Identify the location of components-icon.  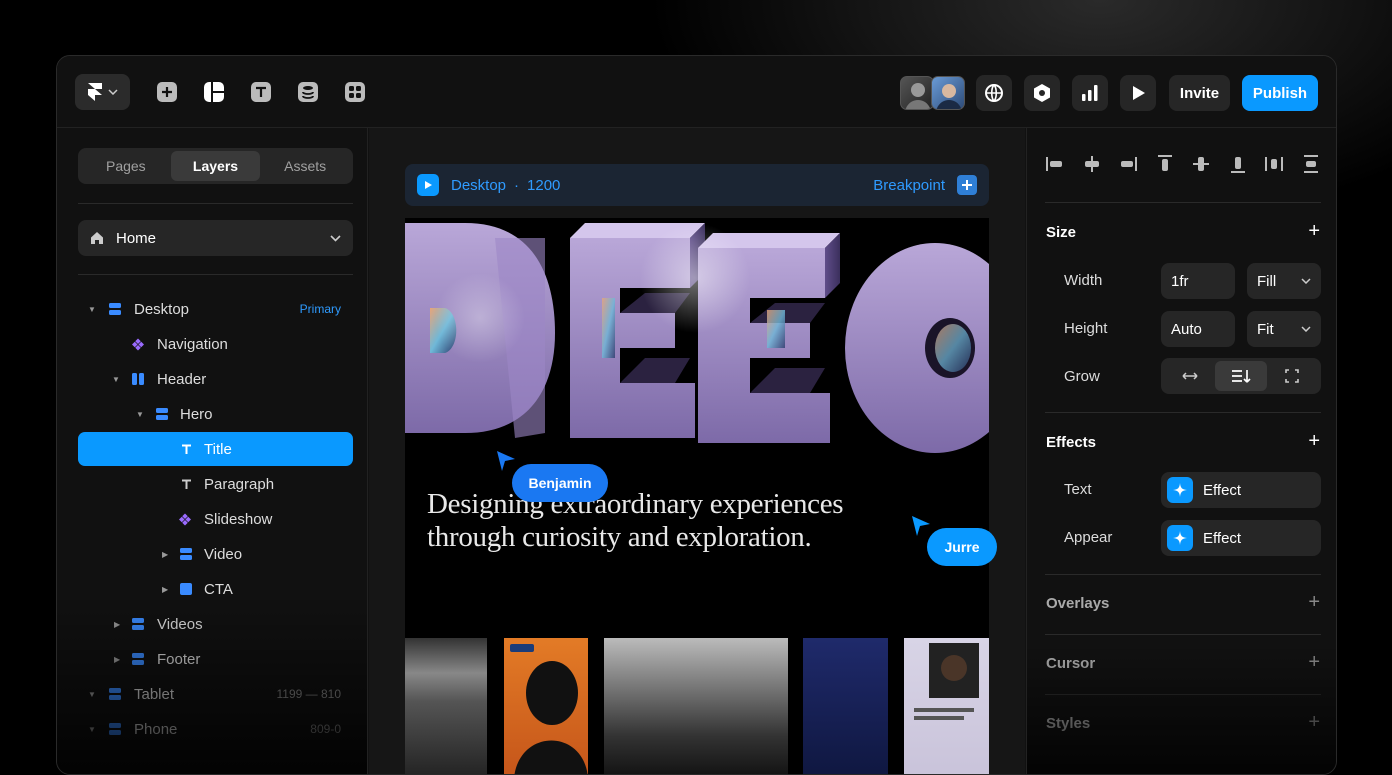
(355, 92).